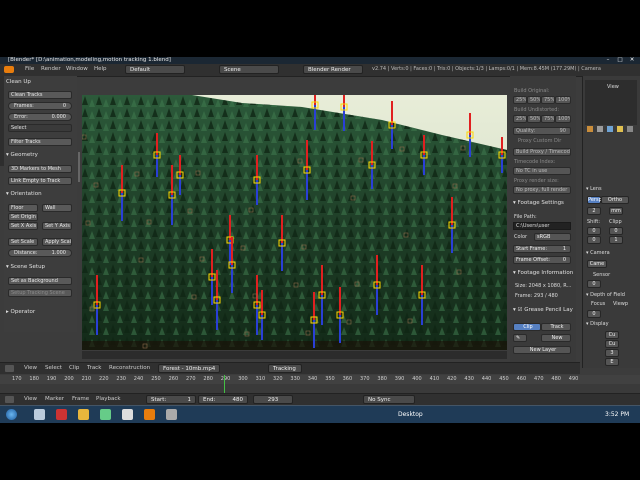 The height and width of the screenshot is (480, 640). I want to click on perspective-button: Persp, so click(594, 200).